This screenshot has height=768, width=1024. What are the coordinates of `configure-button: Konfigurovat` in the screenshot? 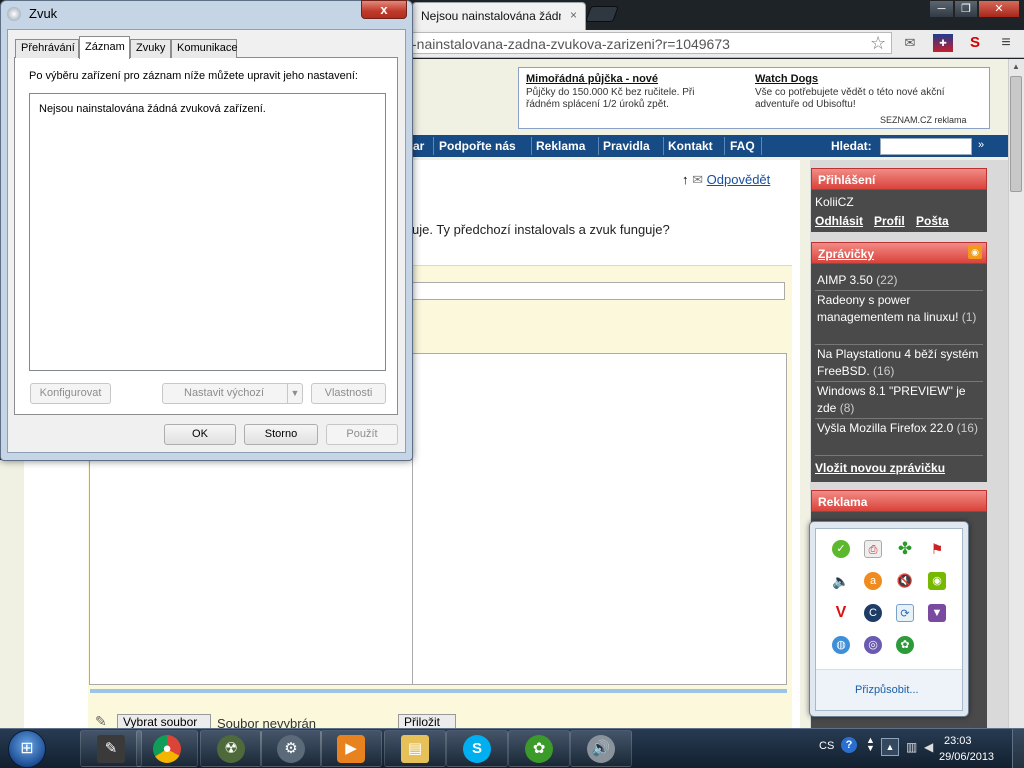 It's located at (70, 393).